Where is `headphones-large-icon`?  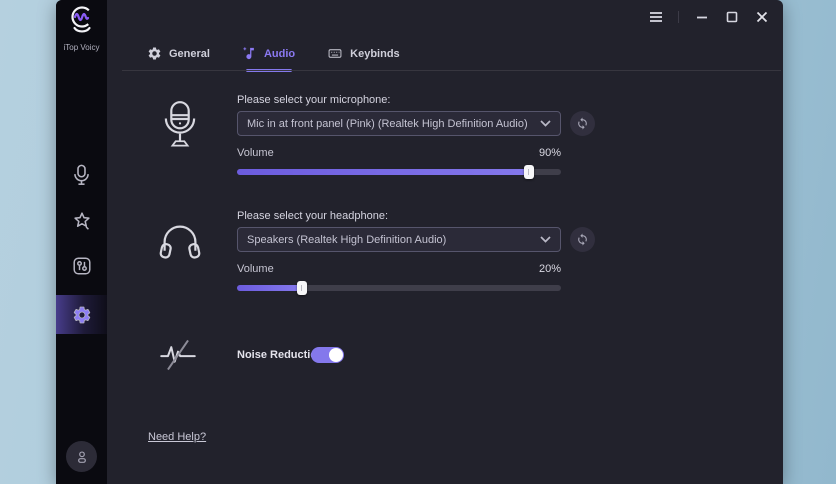
headphones-large-icon is located at coordinates (180, 242).